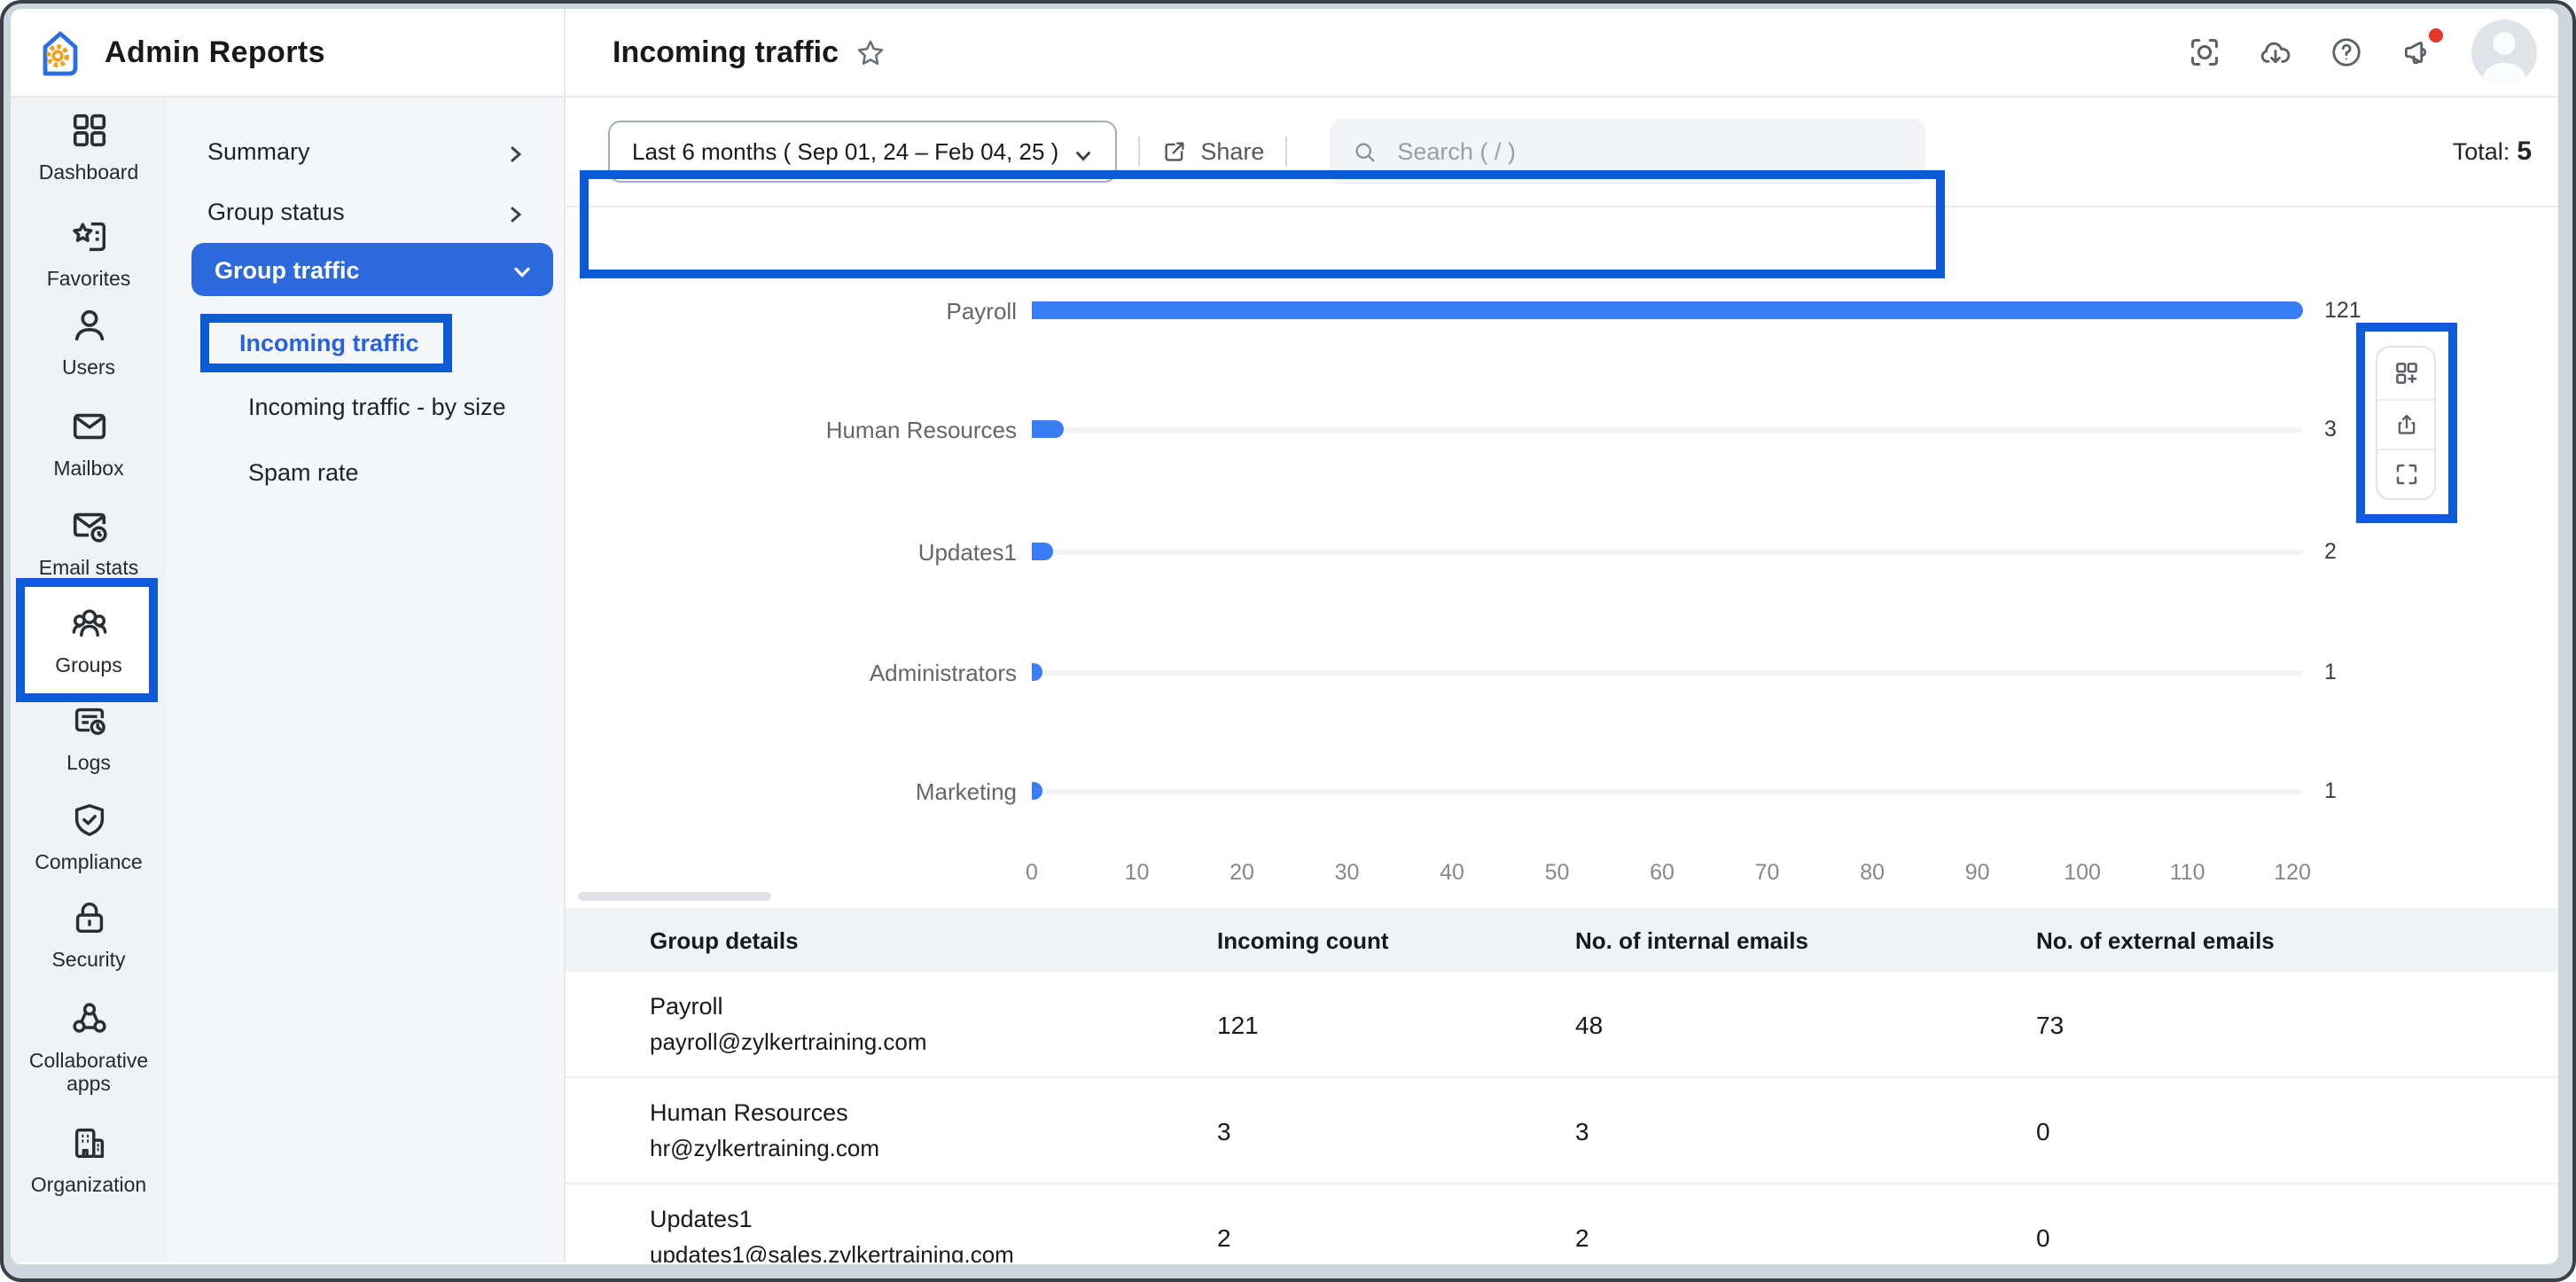  Describe the element at coordinates (215, 51) in the screenshot. I see `app-title: Admin Reports` at that location.